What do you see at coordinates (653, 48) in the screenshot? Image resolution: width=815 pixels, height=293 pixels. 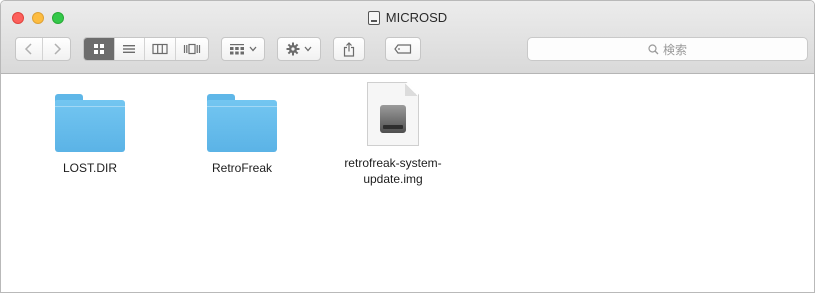 I see `search-icon` at bounding box center [653, 48].